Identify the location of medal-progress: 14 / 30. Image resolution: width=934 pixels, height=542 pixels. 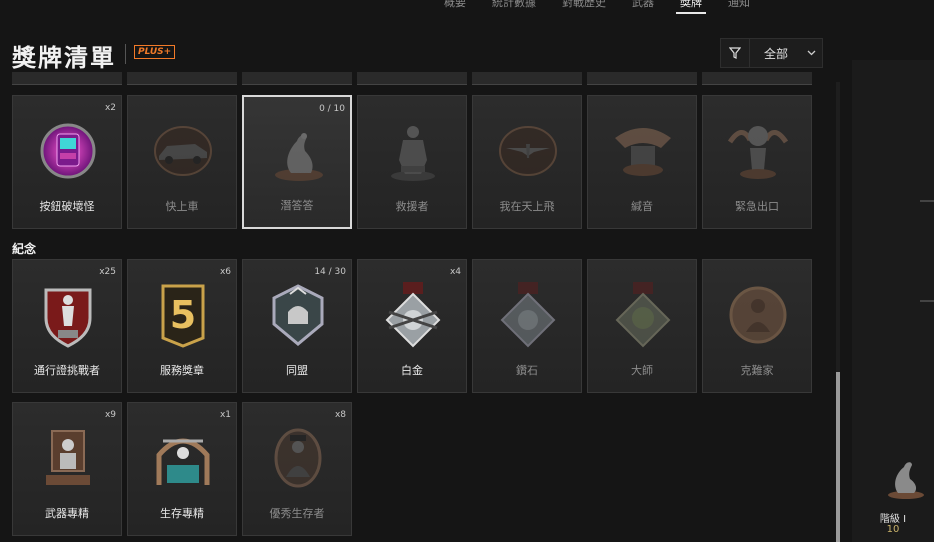
(330, 272).